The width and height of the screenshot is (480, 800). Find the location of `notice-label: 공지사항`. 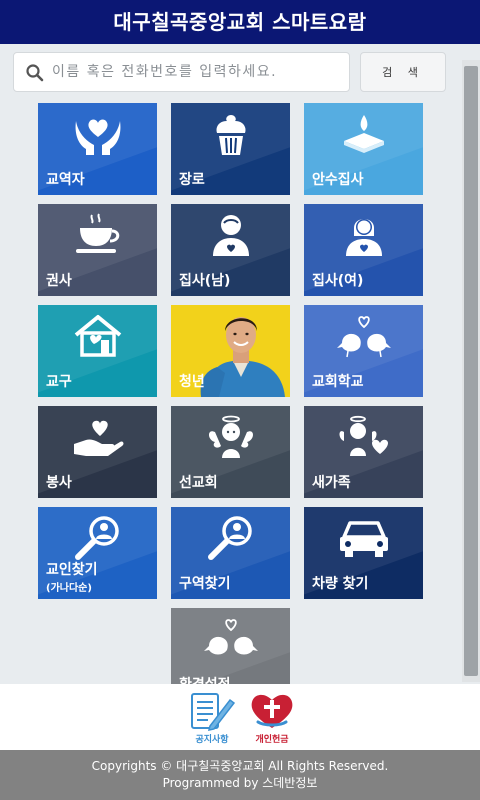

notice-label: 공지사항 is located at coordinates (212, 740).